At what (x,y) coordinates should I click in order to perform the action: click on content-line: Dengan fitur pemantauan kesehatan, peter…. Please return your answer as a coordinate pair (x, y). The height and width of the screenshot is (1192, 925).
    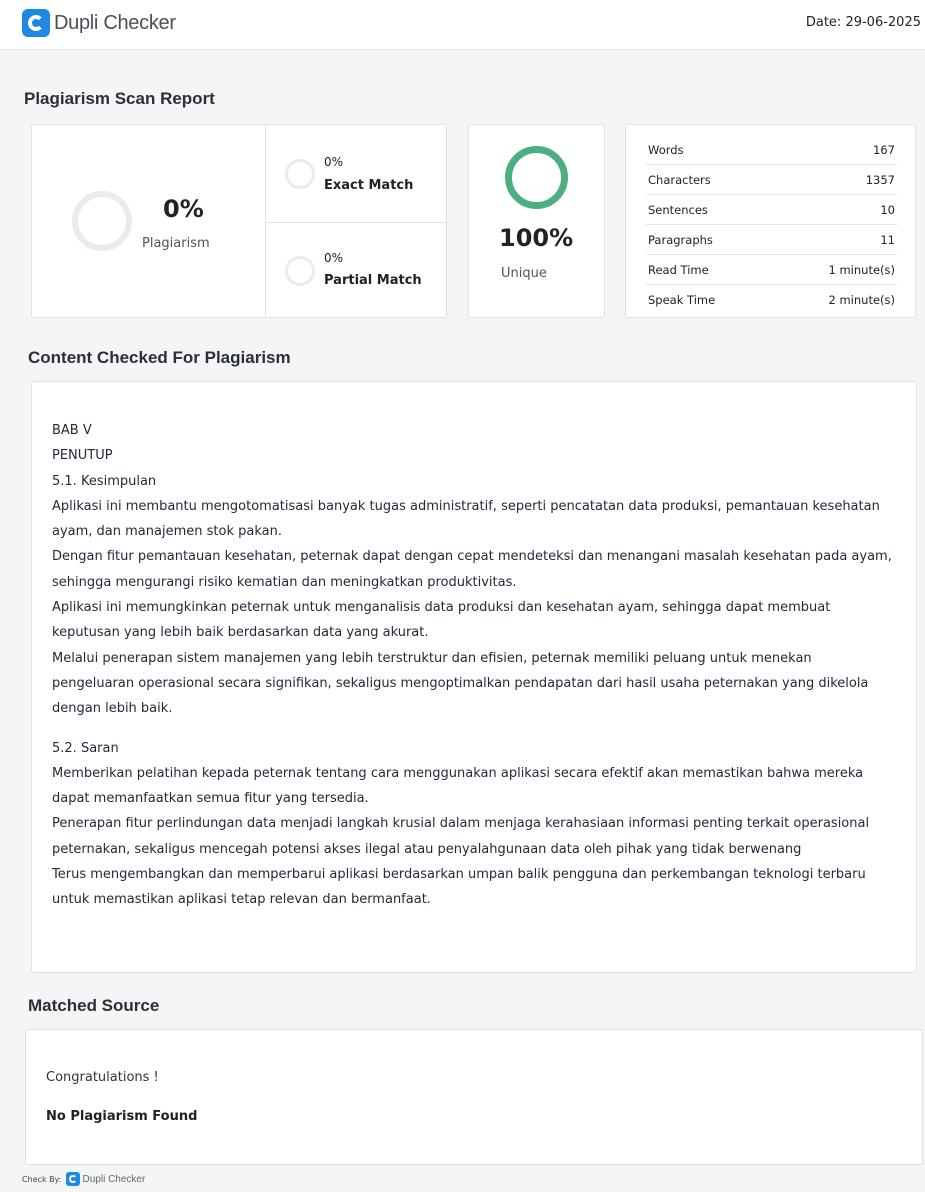
    Looking at the image, I should click on (472, 569).